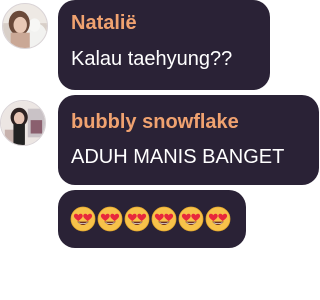 The image size is (320, 300). I want to click on sender-name: bubbly snowflake, so click(155, 122).